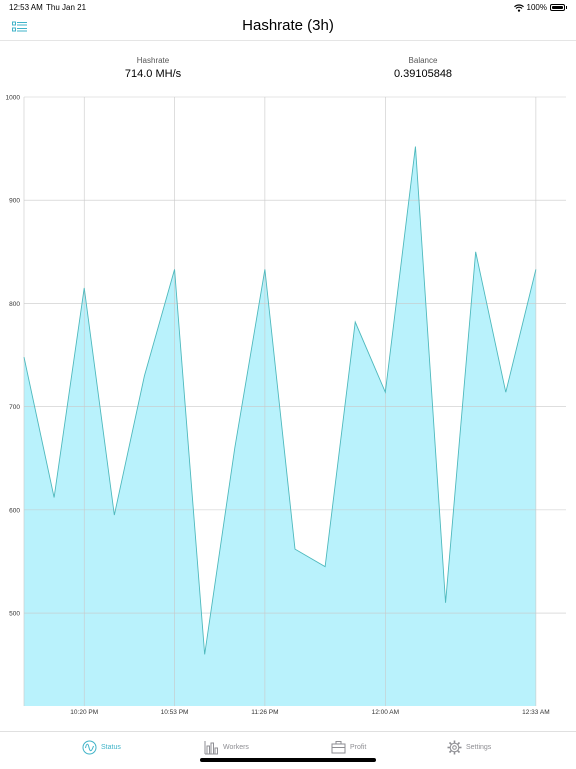  Describe the element at coordinates (13, 98) in the screenshot. I see `y-tick-label: 1000` at that location.